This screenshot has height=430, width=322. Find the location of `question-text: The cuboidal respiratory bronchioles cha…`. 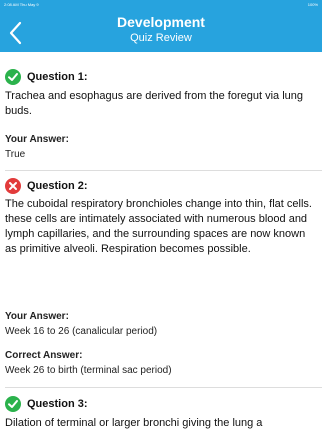

question-text: The cuboidal respiratory bronchioles cha… is located at coordinates (158, 226).